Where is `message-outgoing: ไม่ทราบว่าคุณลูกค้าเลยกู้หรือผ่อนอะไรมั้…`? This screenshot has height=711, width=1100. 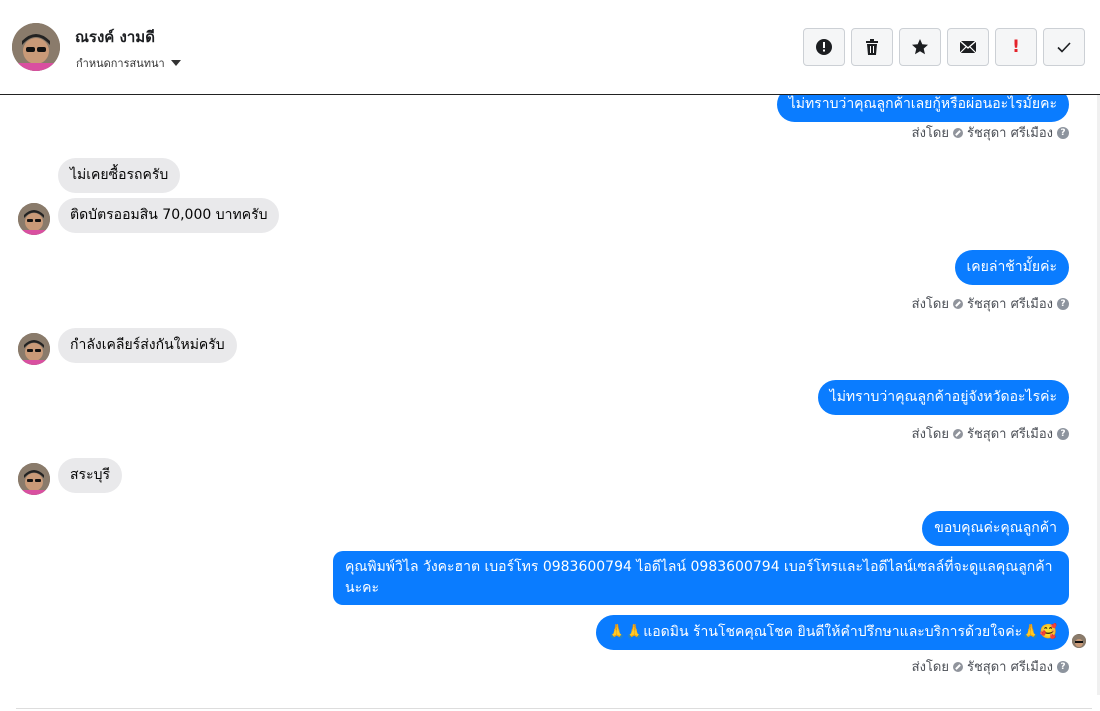 message-outgoing: ไม่ทราบว่าคุณลูกค้าเลยกู้หรือผ่อนอะไรมั้… is located at coordinates (922, 108).